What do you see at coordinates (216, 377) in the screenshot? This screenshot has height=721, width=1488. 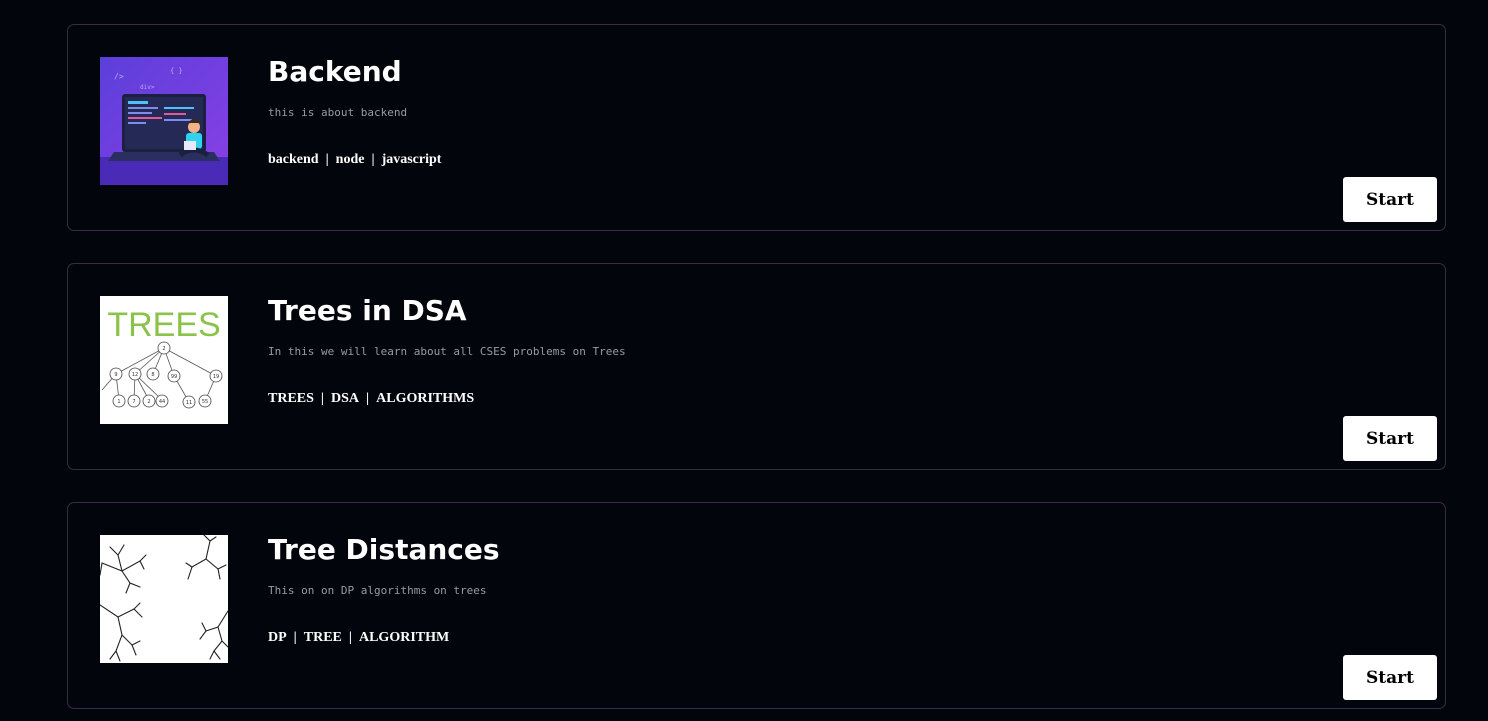 I see `svg-text: 19` at bounding box center [216, 377].